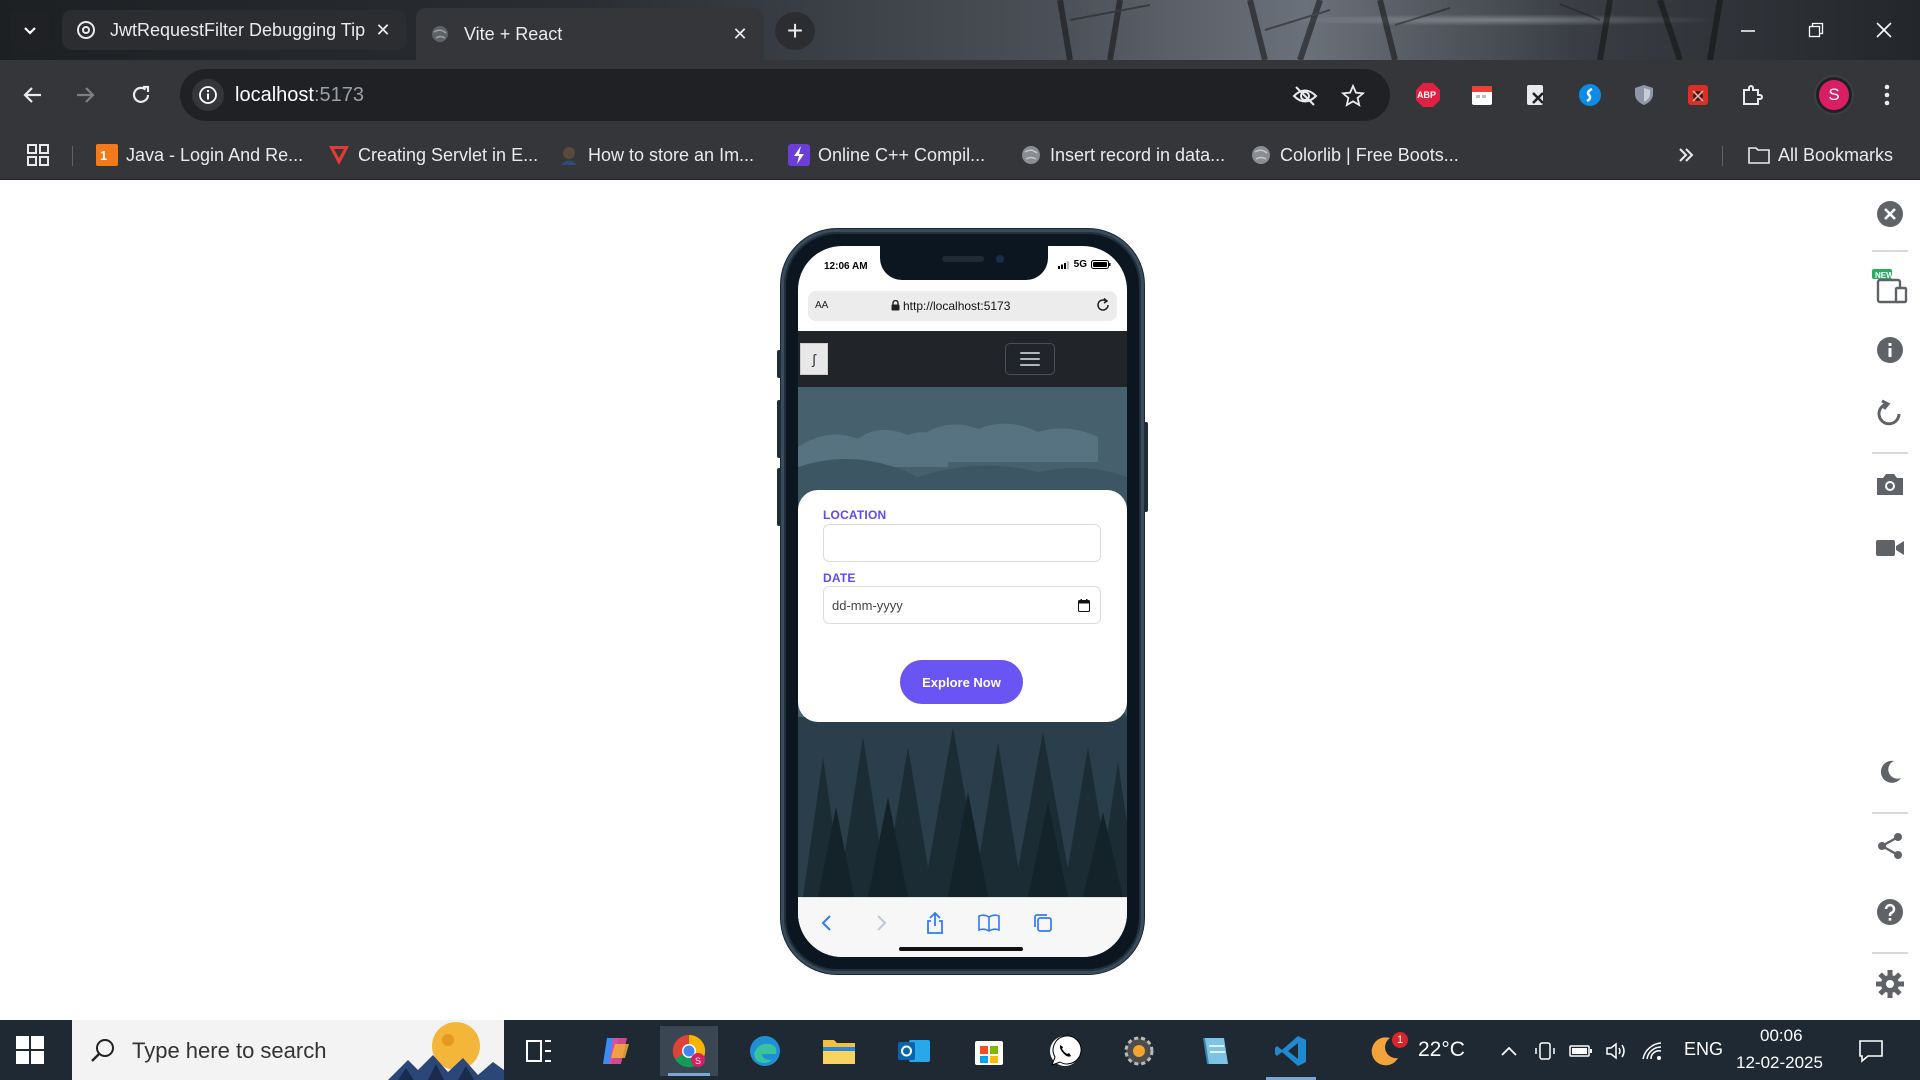 The image size is (1920, 1080). Describe the element at coordinates (689, 1051) in the screenshot. I see `chrome-app: S` at that location.